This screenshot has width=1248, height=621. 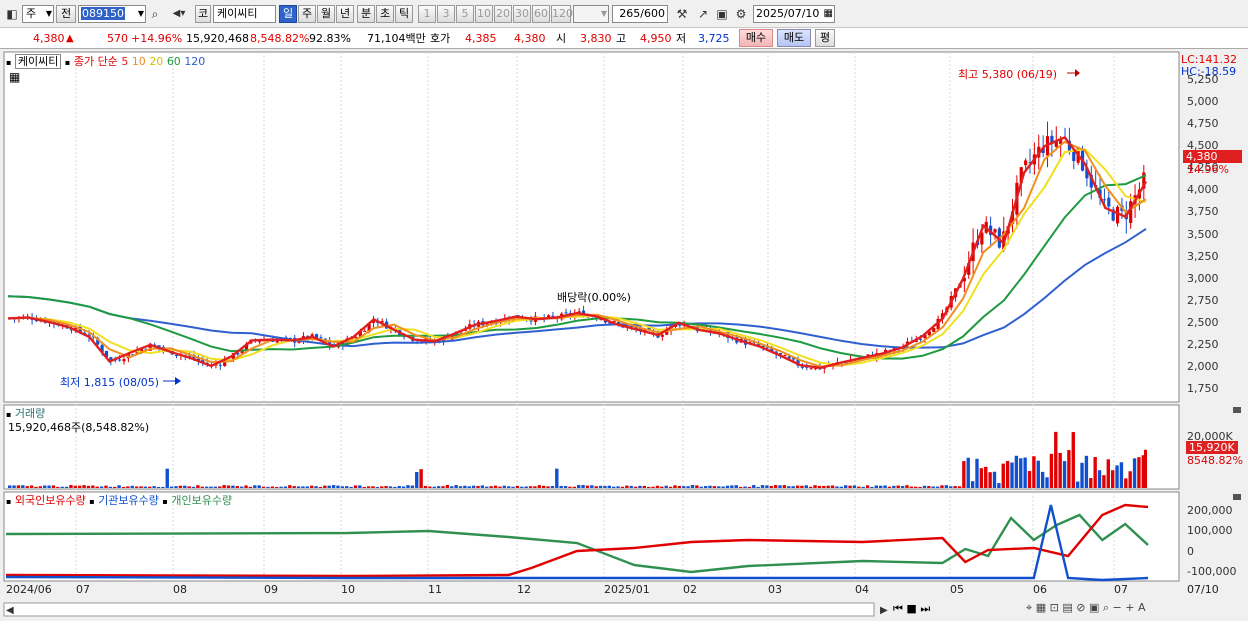 I want to click on period-month: 월, so click(x=326, y=14).